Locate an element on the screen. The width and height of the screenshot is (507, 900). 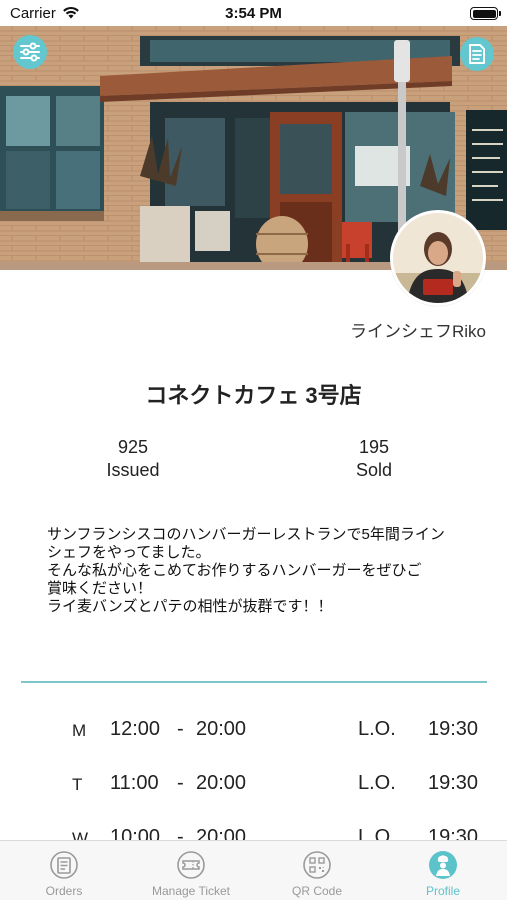
chef-name: ラインシェフRiko is located at coordinates (417, 331).